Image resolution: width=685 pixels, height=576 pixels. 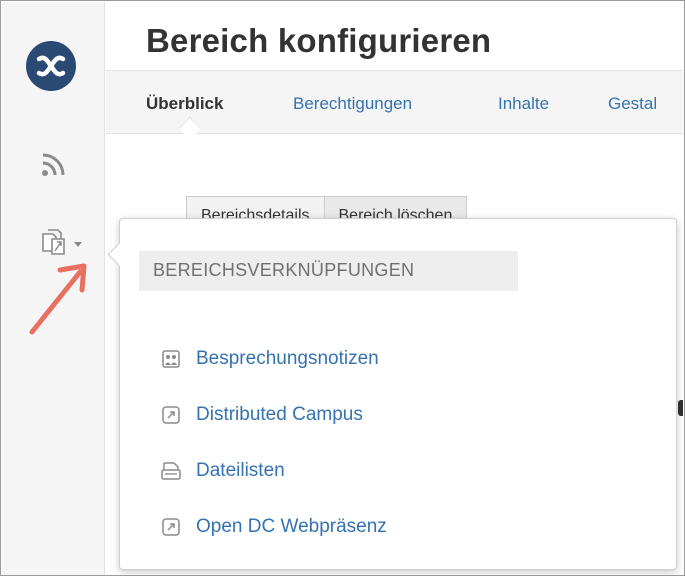 I want to click on annotation-arrow-icon, so click(x=64, y=297).